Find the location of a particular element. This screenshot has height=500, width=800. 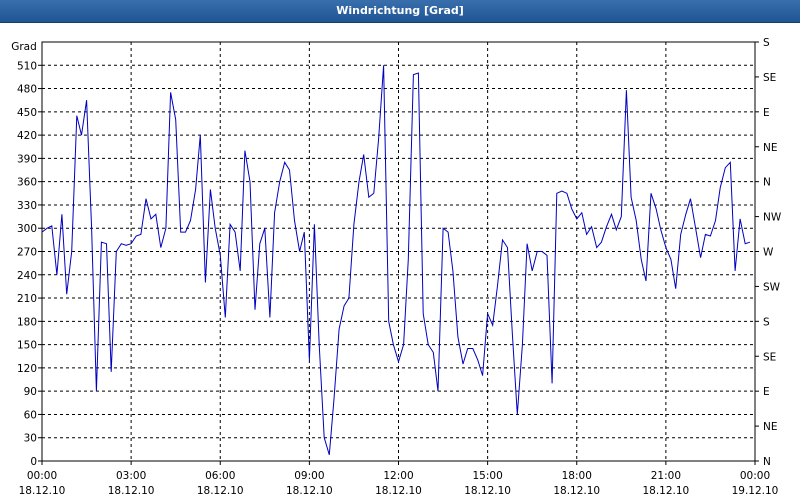

x-tick-time: 15:00 is located at coordinates (487, 476).